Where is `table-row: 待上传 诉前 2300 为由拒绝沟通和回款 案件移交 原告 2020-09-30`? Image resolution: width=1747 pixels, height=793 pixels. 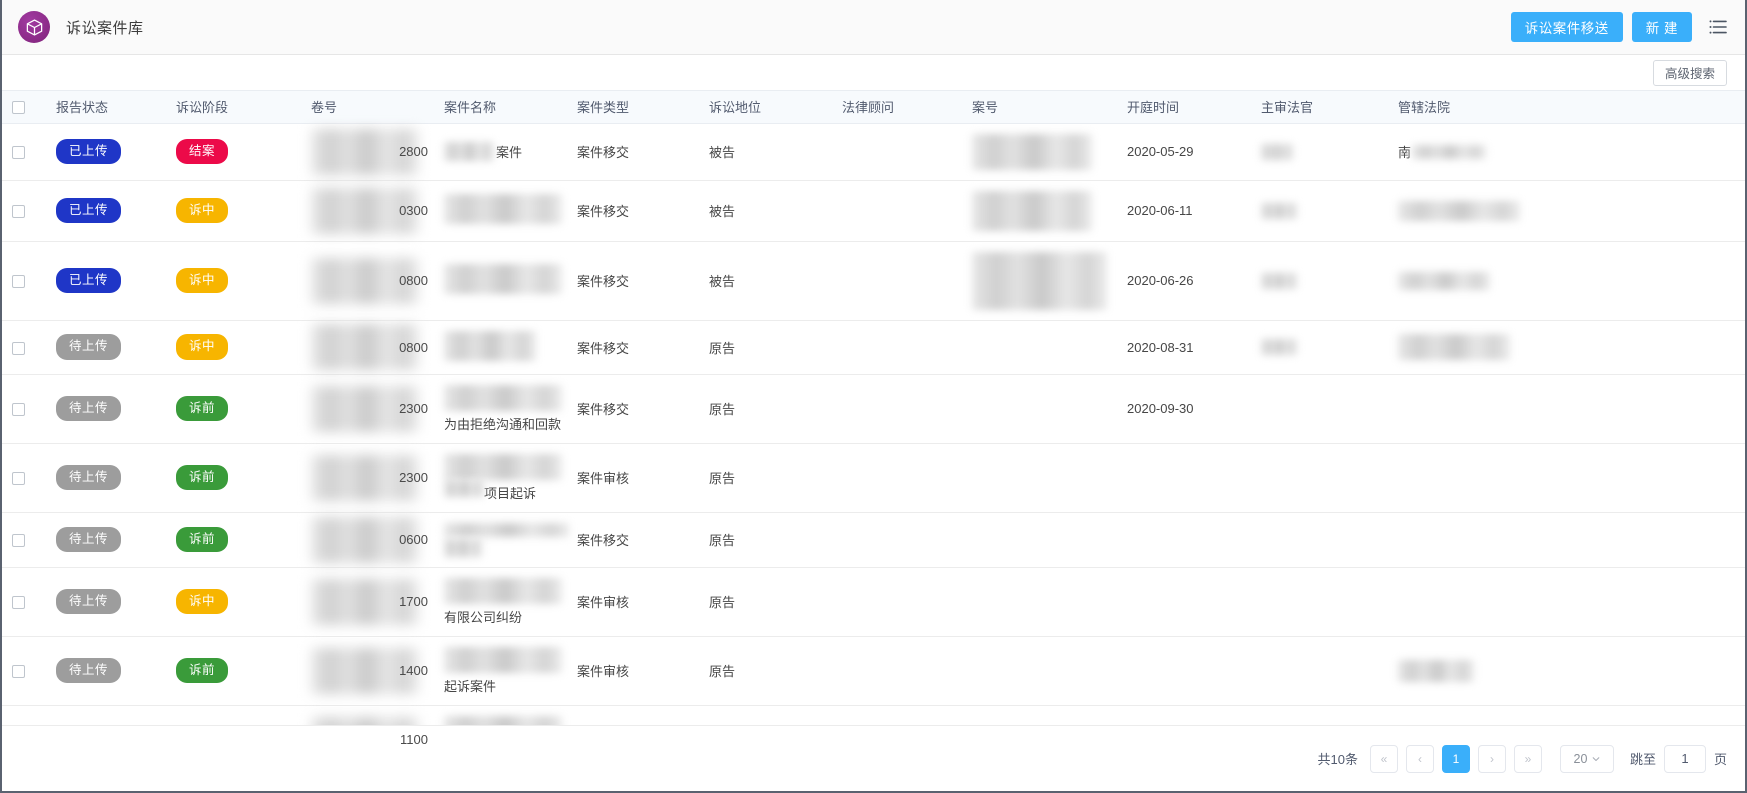 table-row: 待上传 诉前 2300 为由拒绝沟通和回款 案件移交 原告 2020-09-30 is located at coordinates (873, 409).